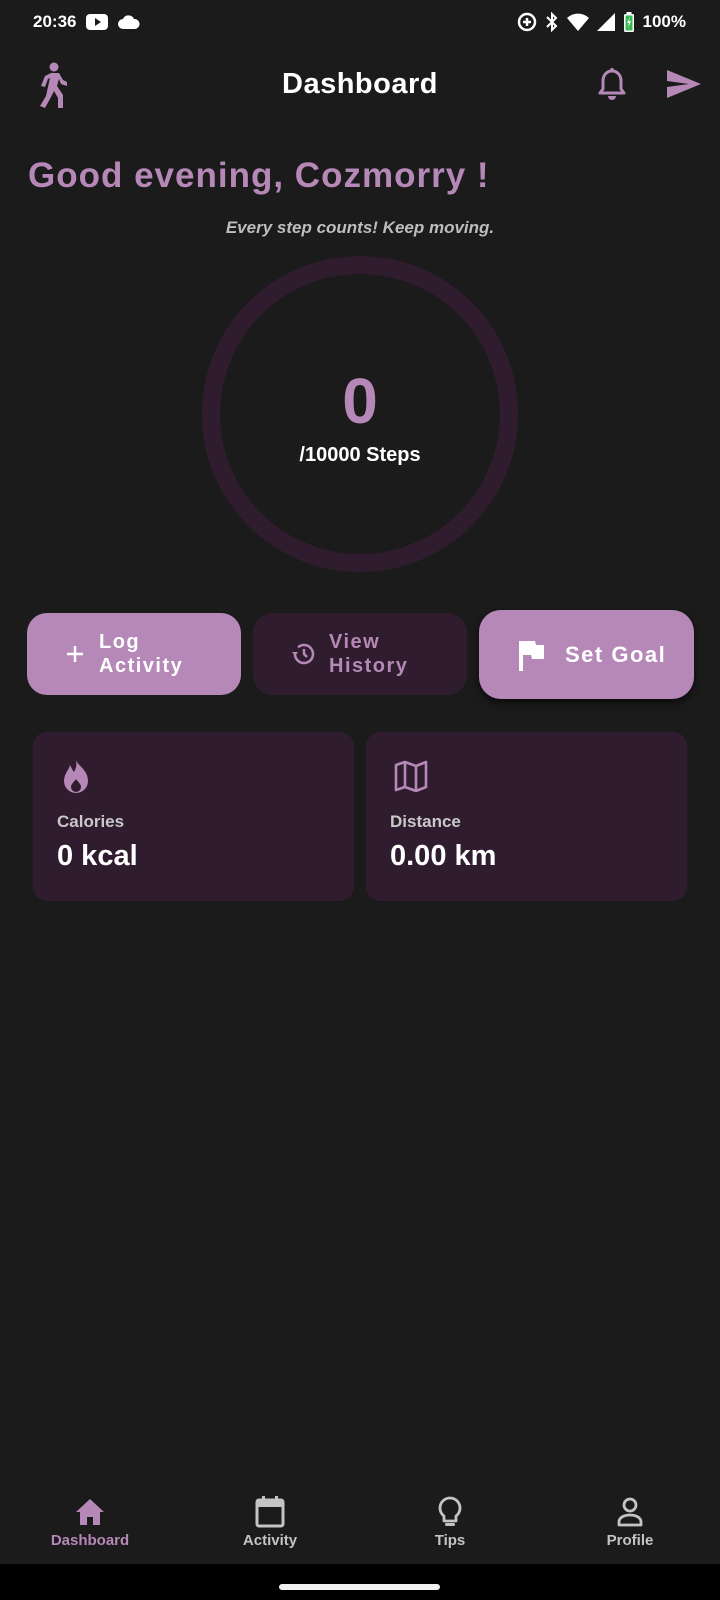  What do you see at coordinates (90, 1540) in the screenshot?
I see `nav-label-dashboard: Dashboard` at bounding box center [90, 1540].